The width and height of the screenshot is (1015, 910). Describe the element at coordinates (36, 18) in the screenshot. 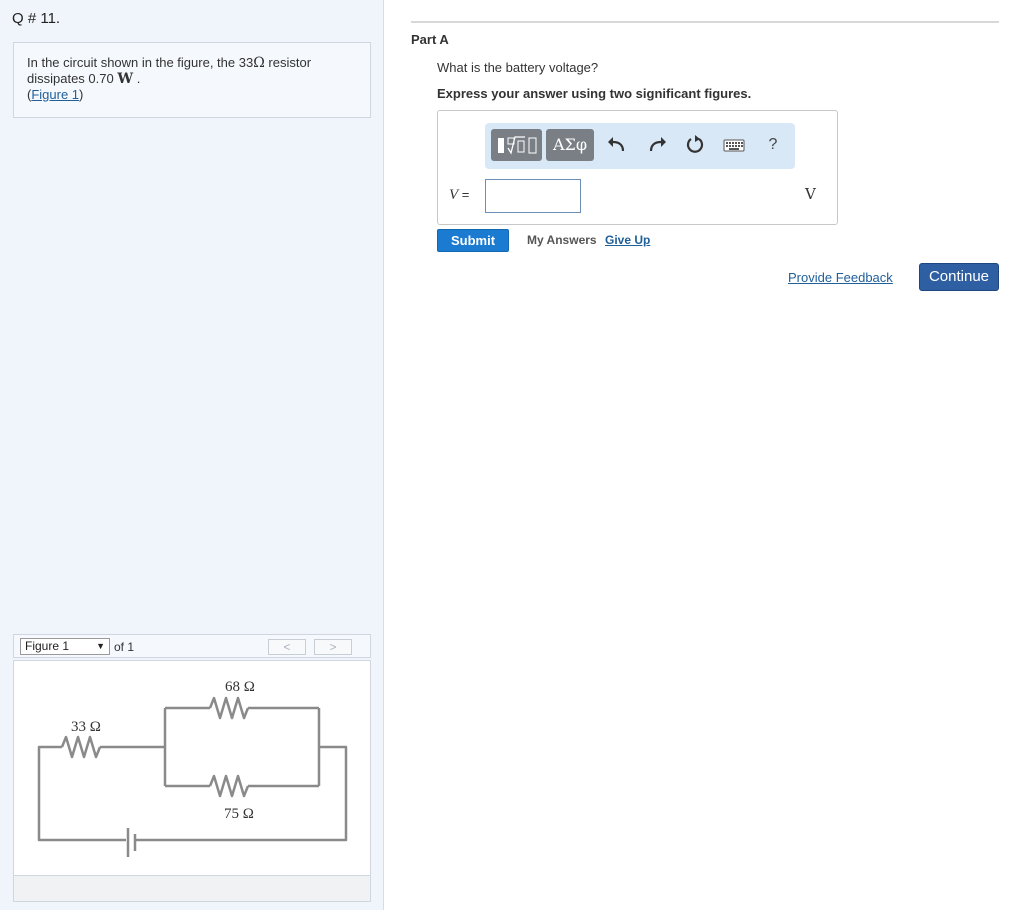

I see `question-number: Q # 11.` at that location.